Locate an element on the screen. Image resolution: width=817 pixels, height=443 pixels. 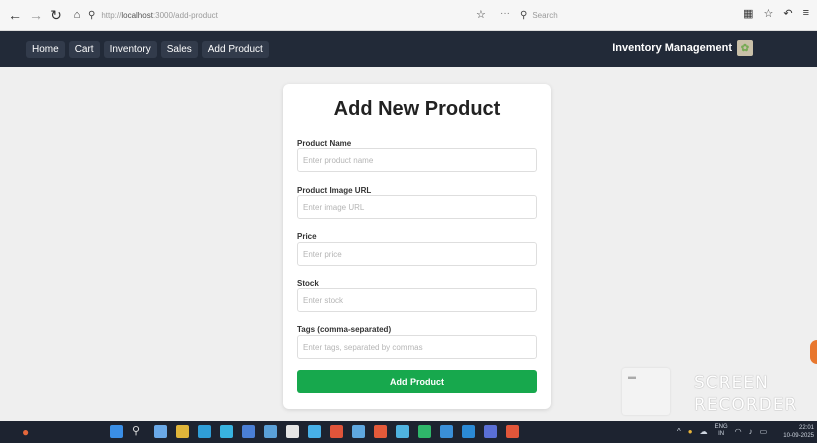
app-arrow-icon is located at coordinates (358, 431).